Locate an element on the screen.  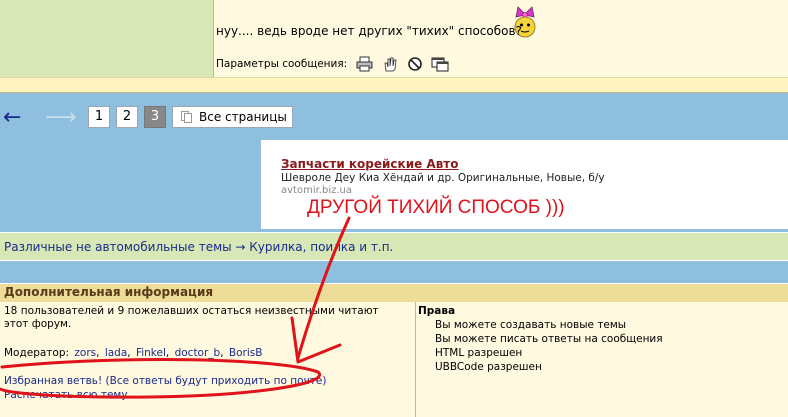
moderator-link: BorisB is located at coordinates (246, 353).